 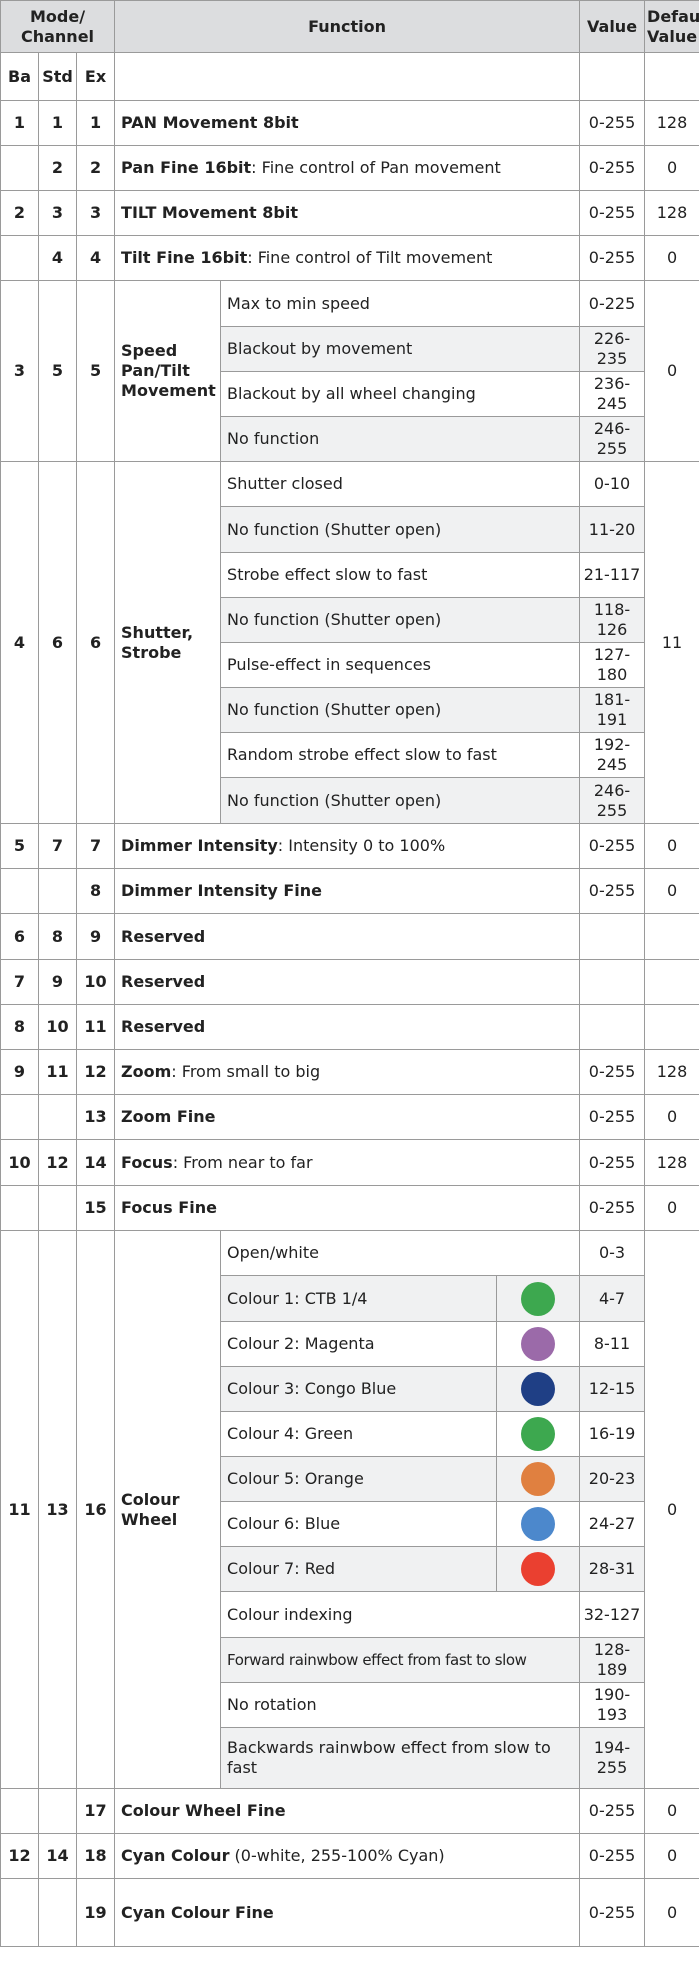 I want to click on value-range: 32-127, so click(x=612, y=1614).